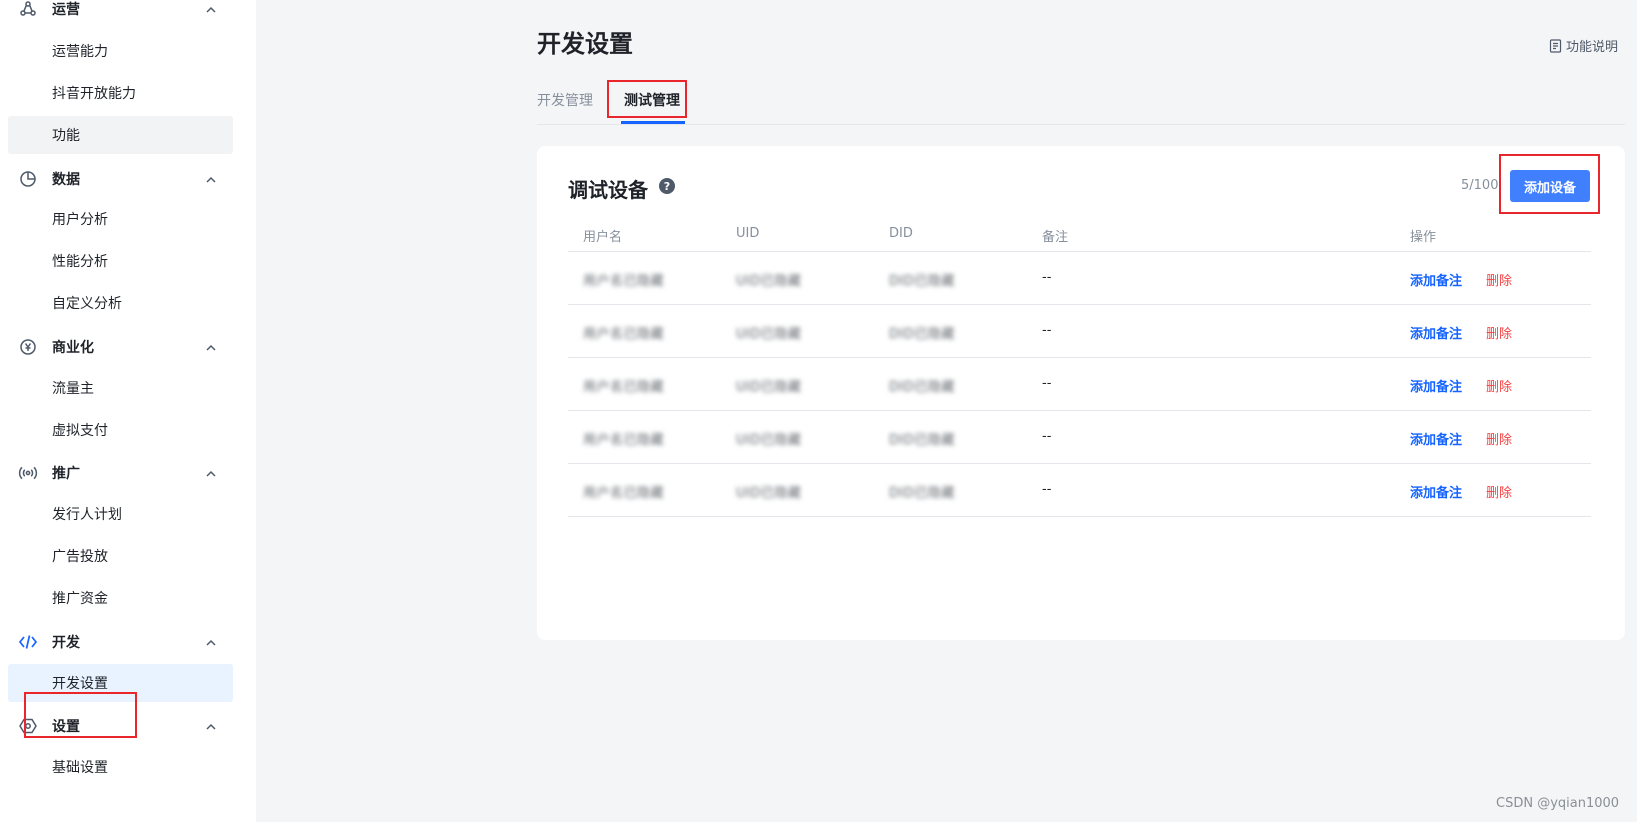 The height and width of the screenshot is (822, 1637). I want to click on nav-group-promotion: 推广, so click(128, 473).